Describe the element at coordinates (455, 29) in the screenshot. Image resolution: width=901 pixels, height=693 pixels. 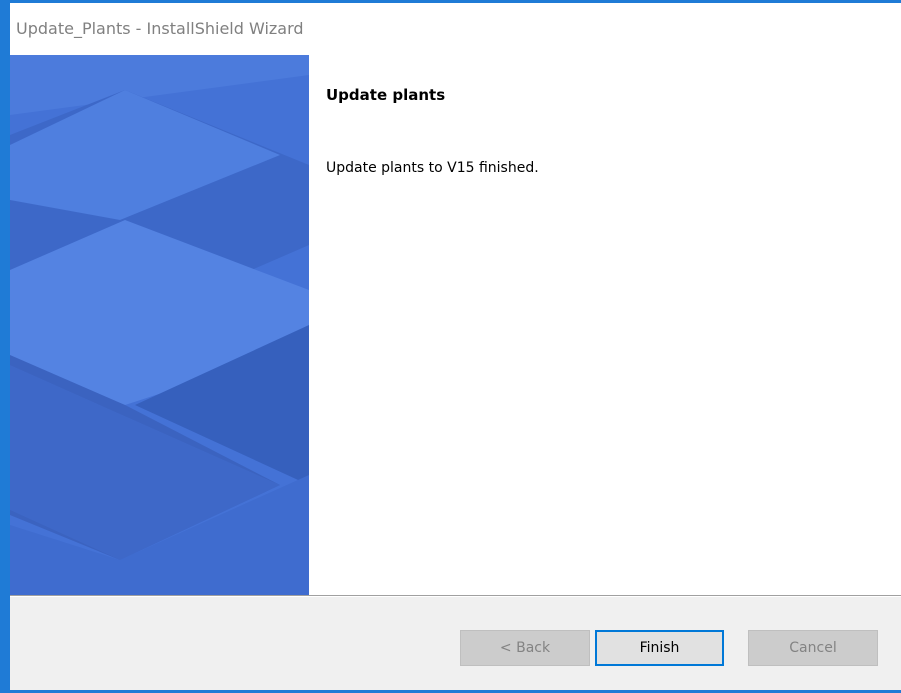
I see `title-bar: Update_Plants - InstallShield Wizard` at that location.